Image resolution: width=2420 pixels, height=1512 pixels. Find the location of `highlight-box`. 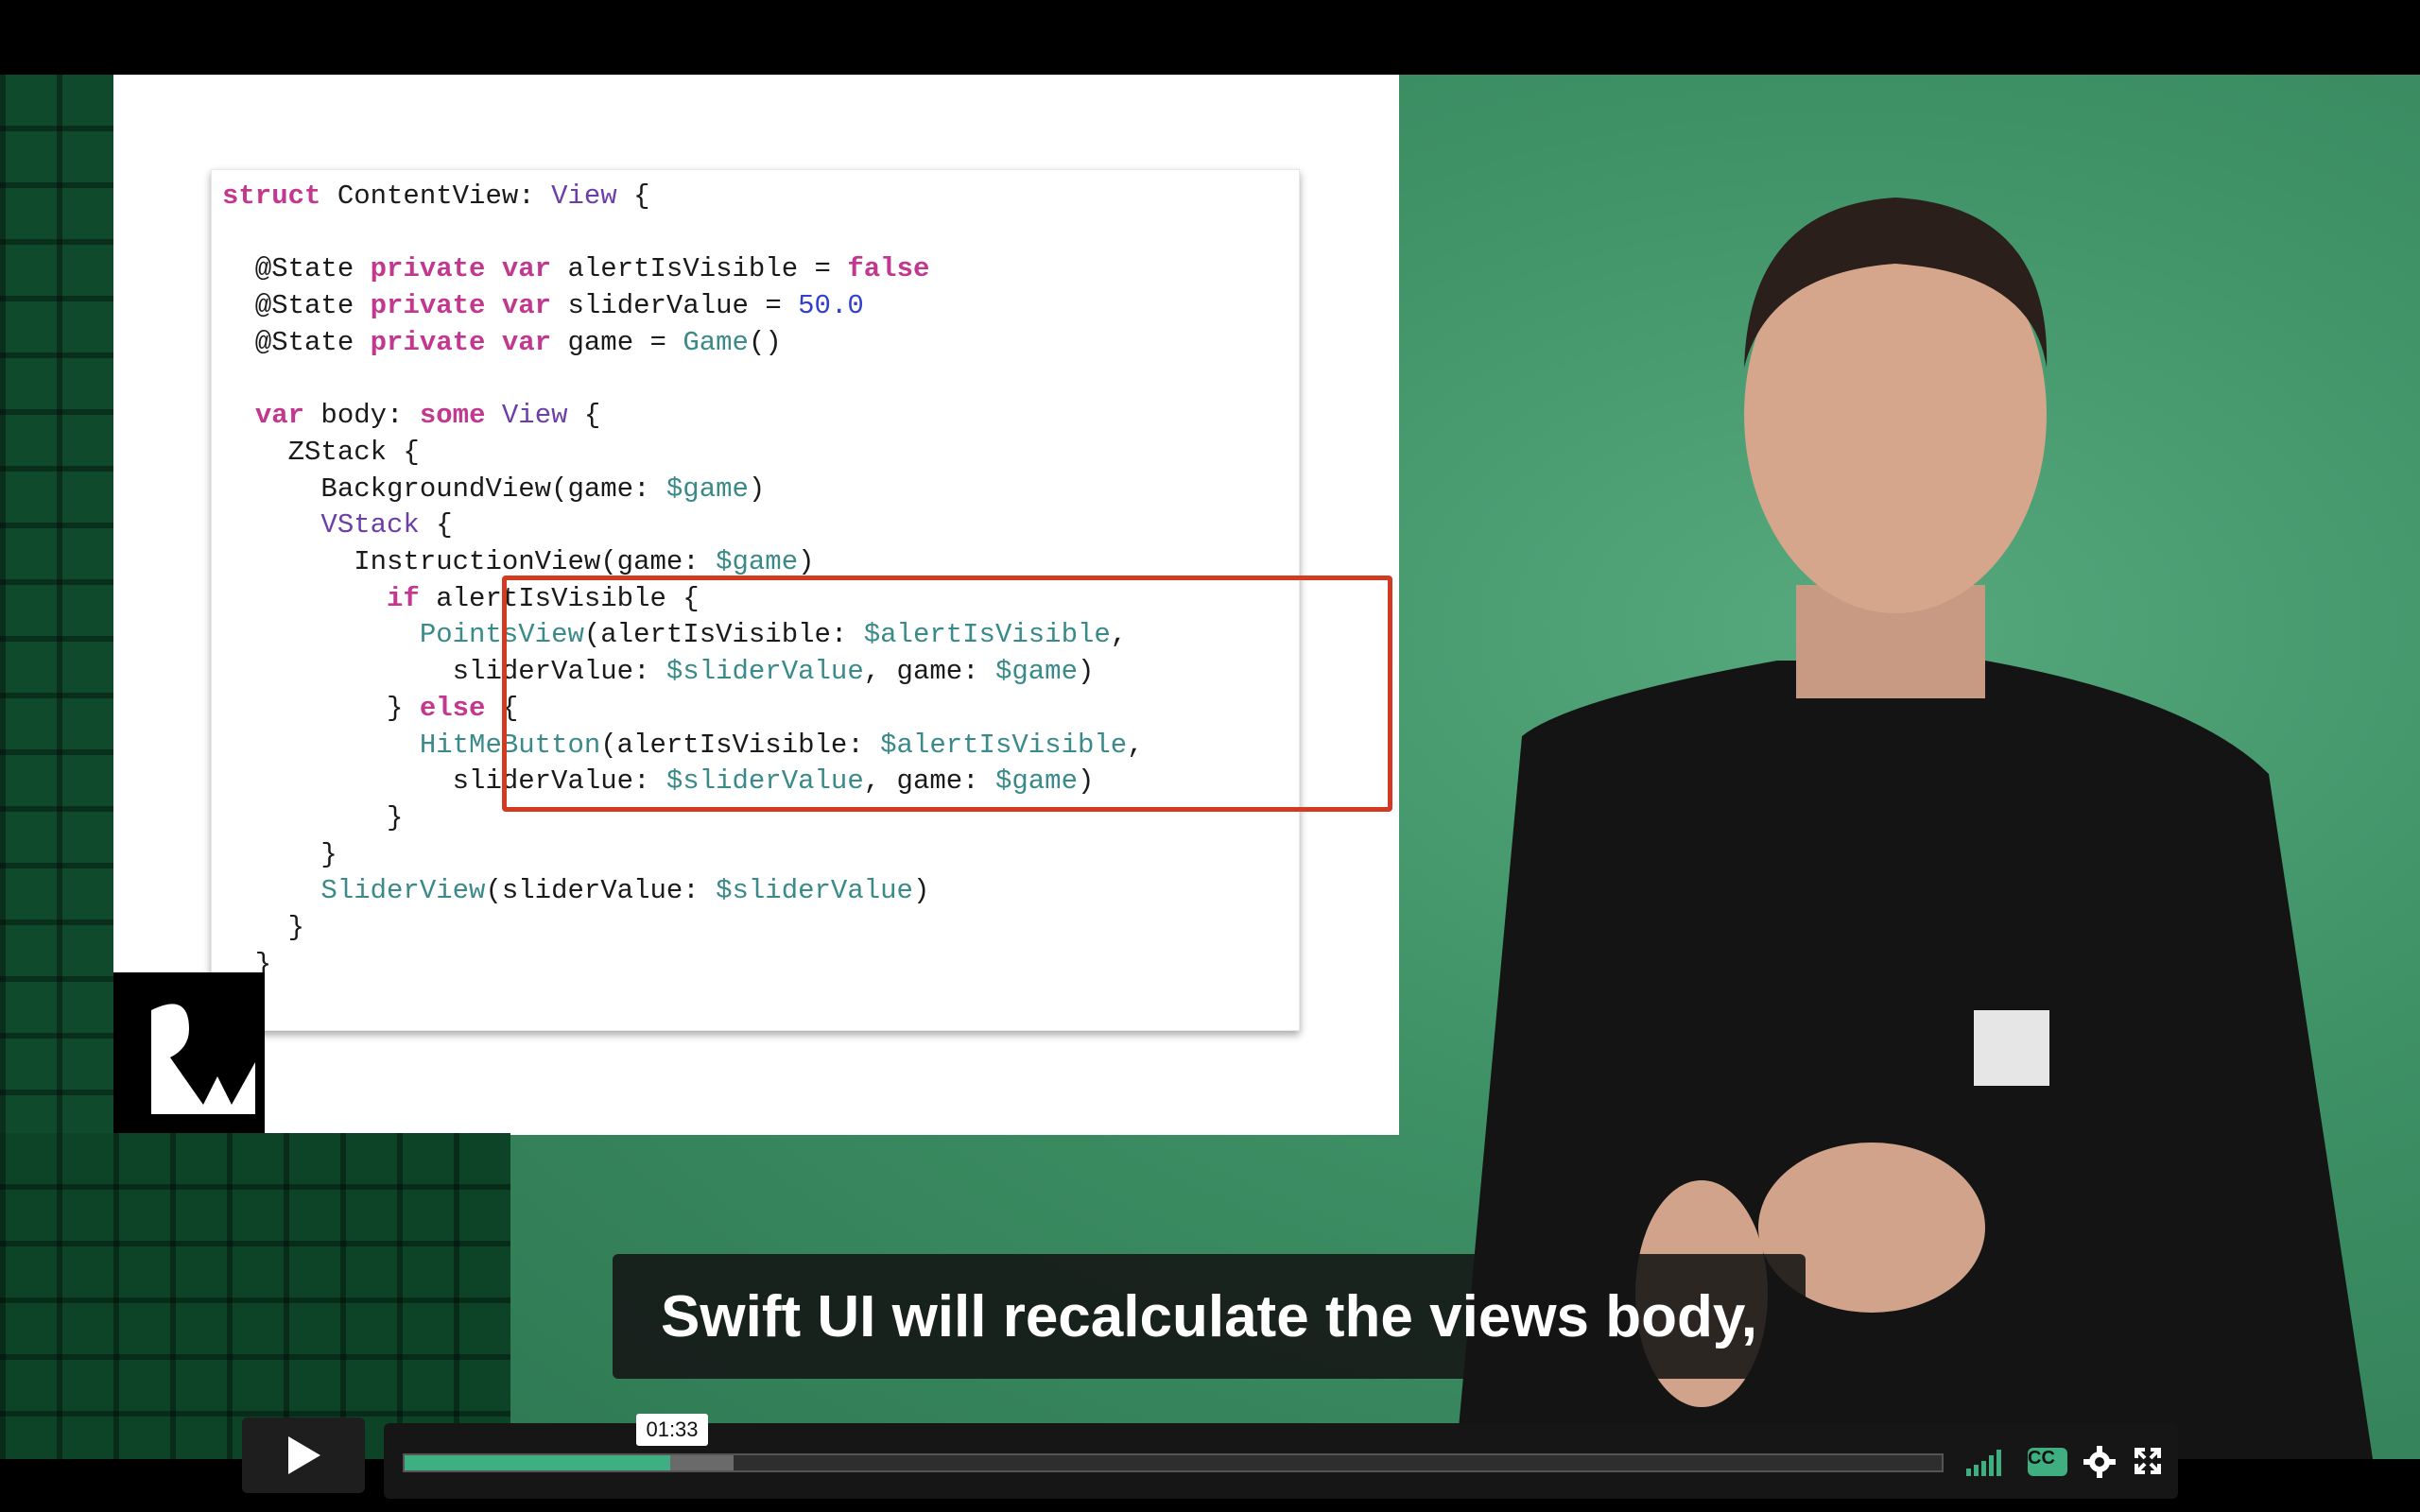

highlight-box is located at coordinates (947, 694).